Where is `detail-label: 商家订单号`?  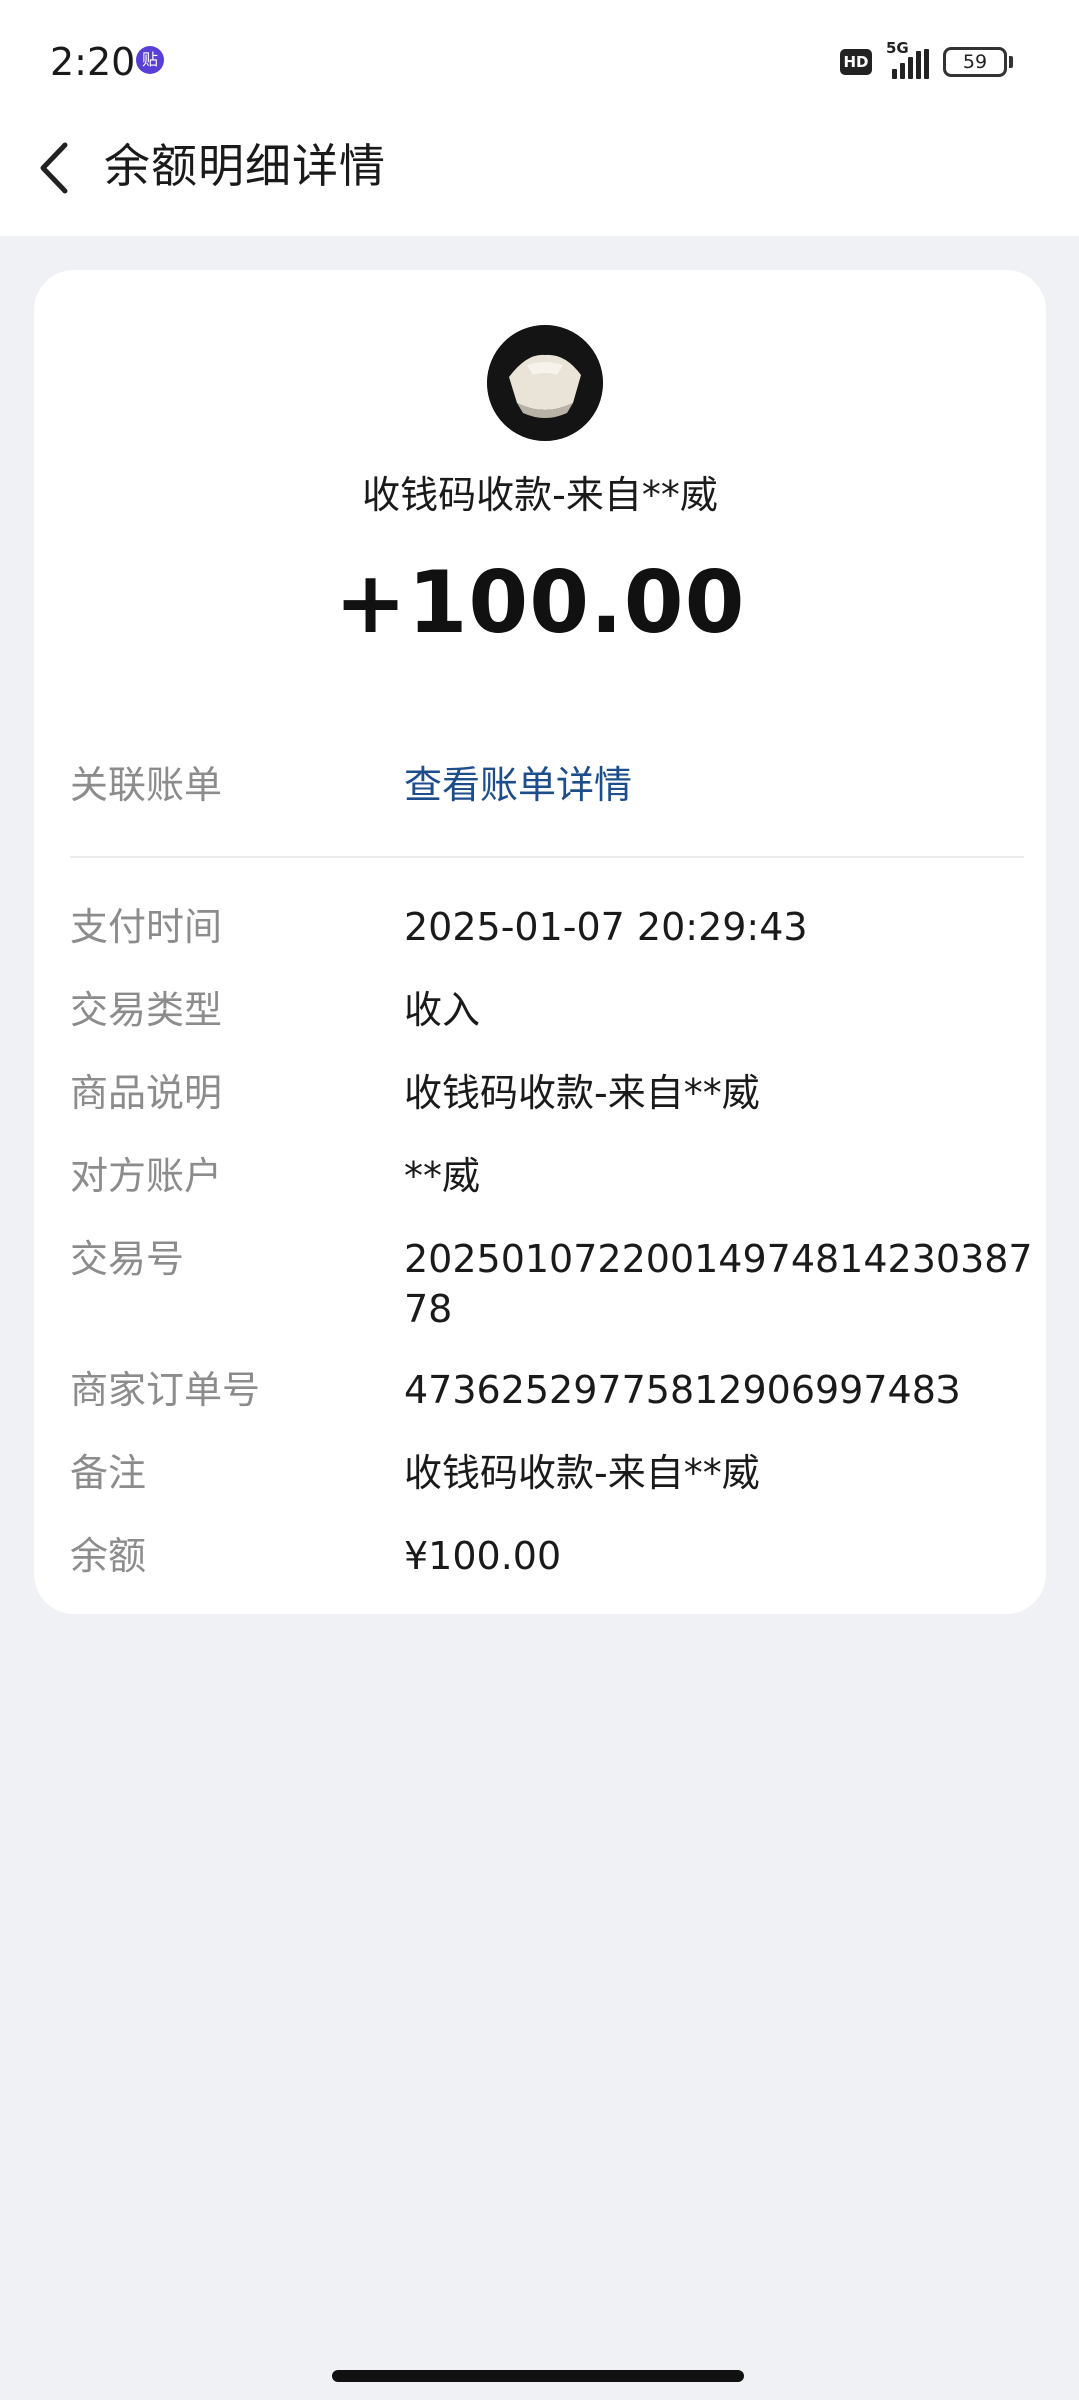
detail-label: 商家订单号 is located at coordinates (165, 1390).